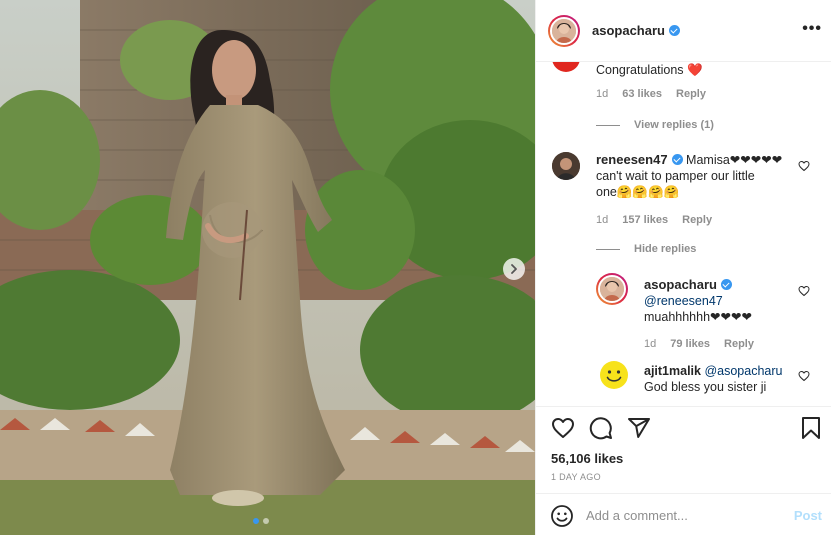 The height and width of the screenshot is (535, 831). I want to click on add-comment-bar: Post, so click(683, 514).